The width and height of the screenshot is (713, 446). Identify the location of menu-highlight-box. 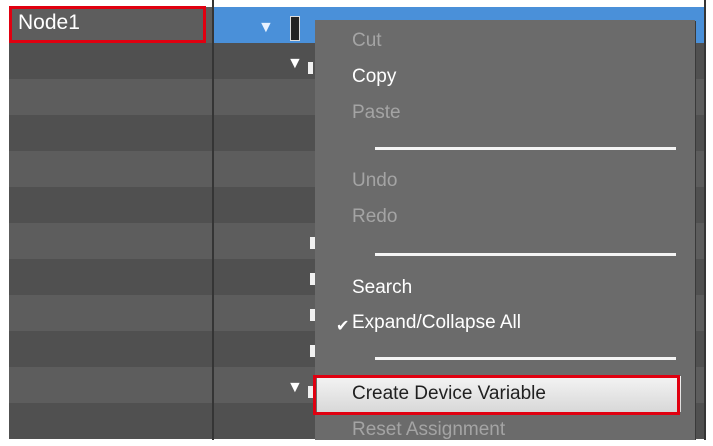
(496, 395).